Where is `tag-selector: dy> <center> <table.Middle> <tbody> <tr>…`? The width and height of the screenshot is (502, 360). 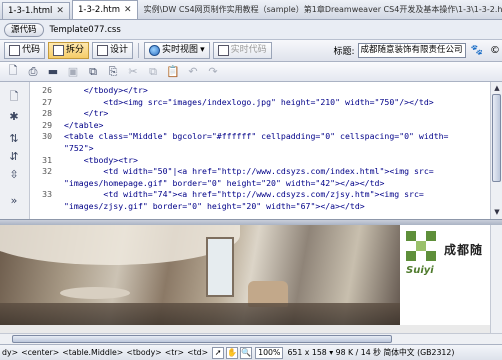
tag-selector: dy> <center> <table.Middle> <tbody> <tr>… is located at coordinates (104, 352).